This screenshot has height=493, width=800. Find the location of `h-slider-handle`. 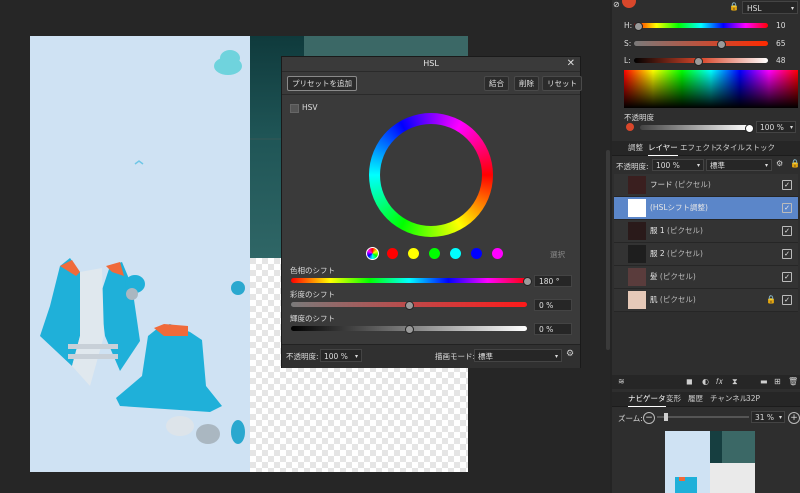

h-slider-handle is located at coordinates (638, 26).